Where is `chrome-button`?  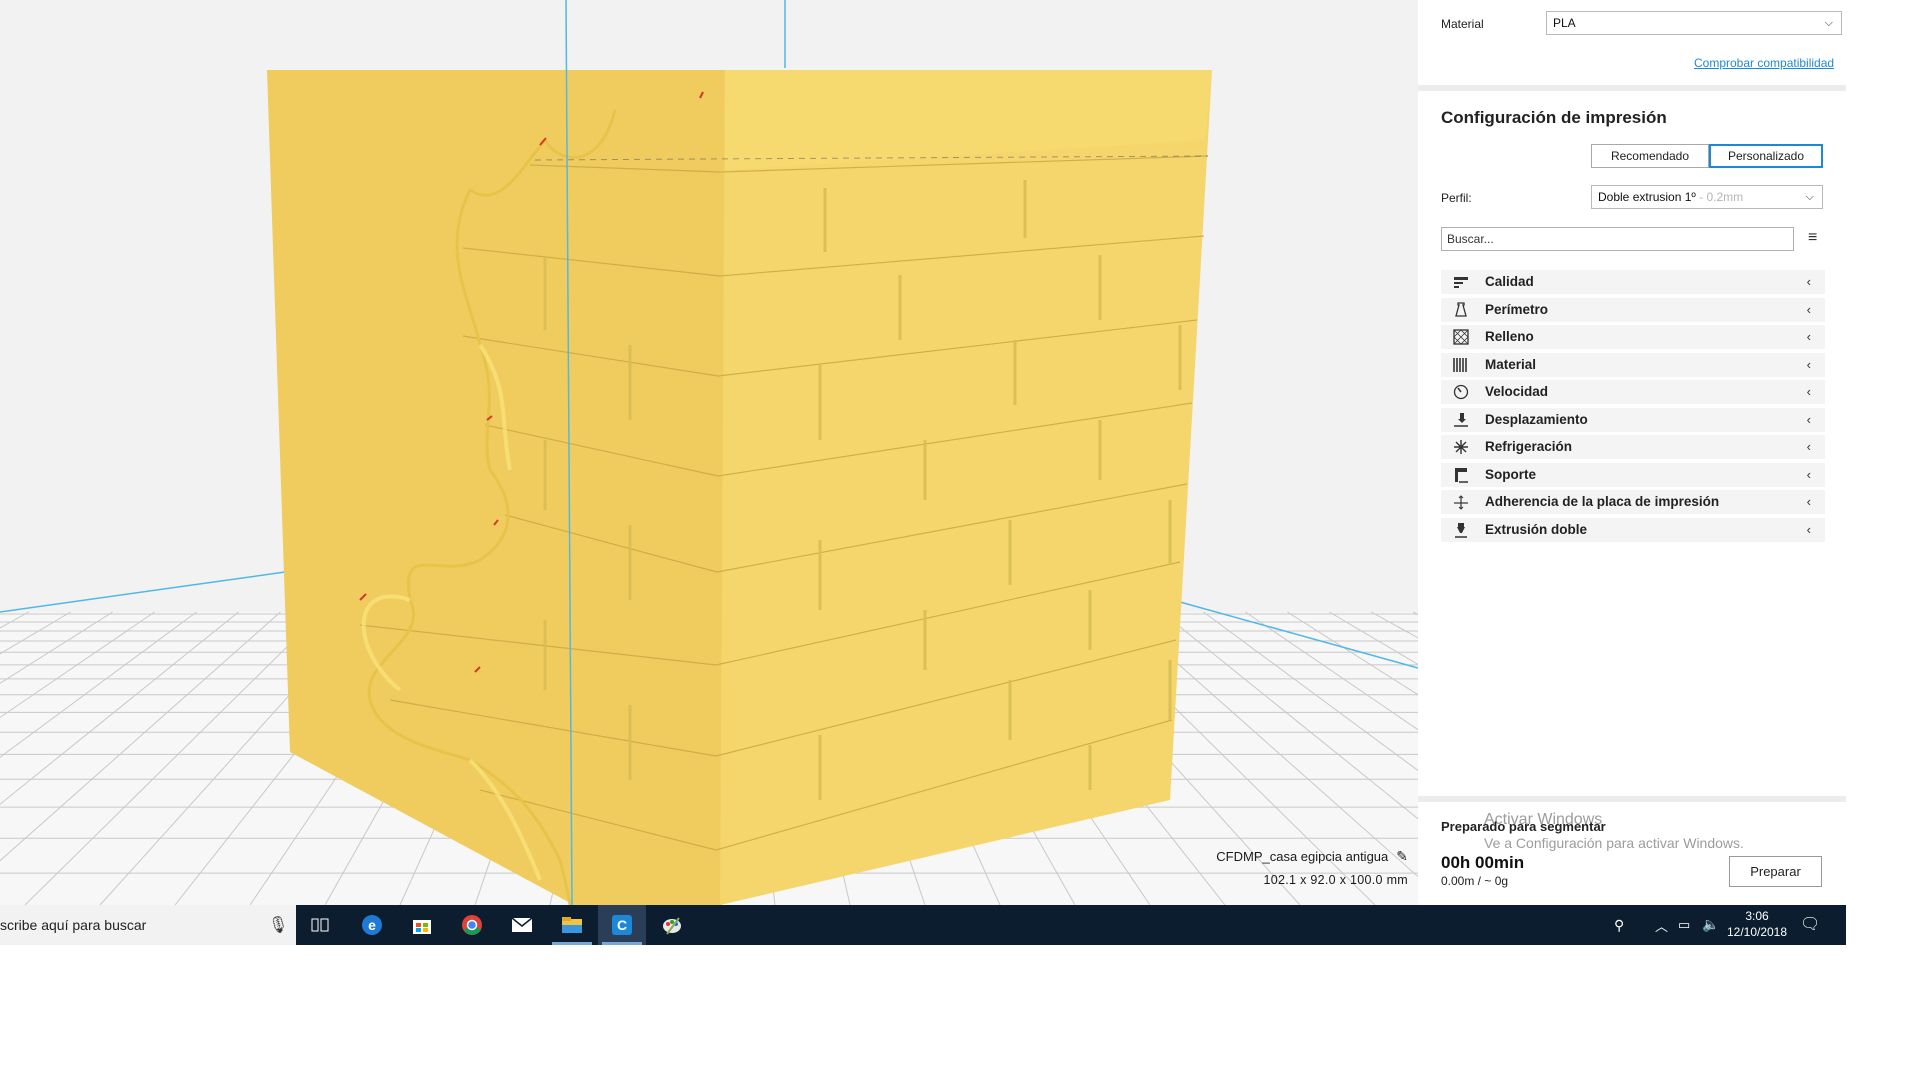 chrome-button is located at coordinates (472, 925).